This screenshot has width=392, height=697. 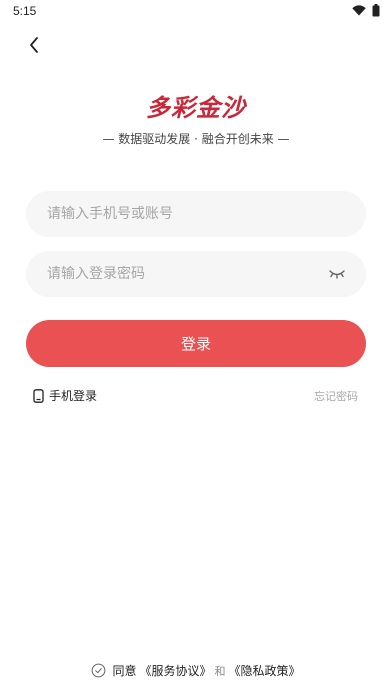 What do you see at coordinates (376, 10) in the screenshot?
I see `battery-icon` at bounding box center [376, 10].